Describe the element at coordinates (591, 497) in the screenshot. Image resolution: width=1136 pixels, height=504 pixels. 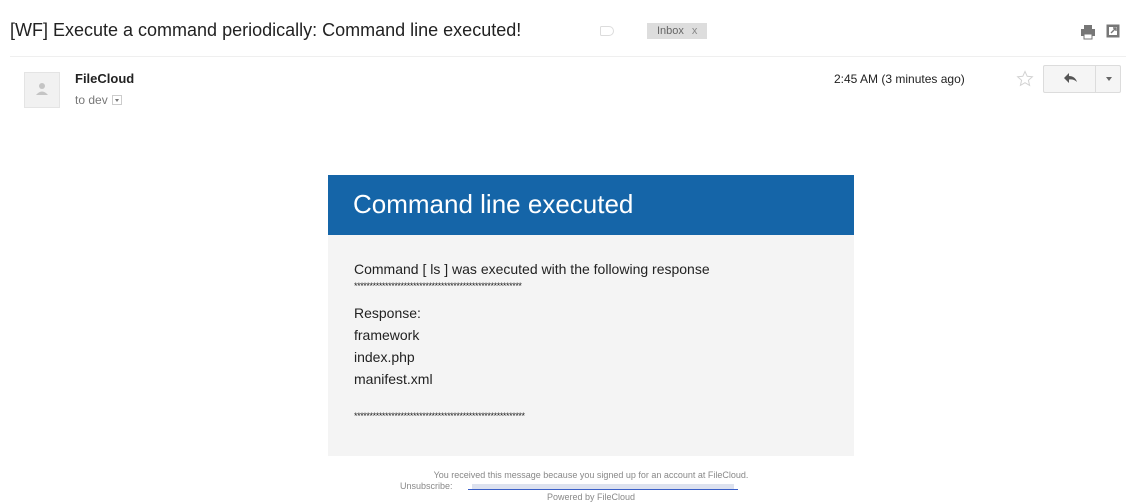
I see `powered-by: Powered by FileCloud` at that location.